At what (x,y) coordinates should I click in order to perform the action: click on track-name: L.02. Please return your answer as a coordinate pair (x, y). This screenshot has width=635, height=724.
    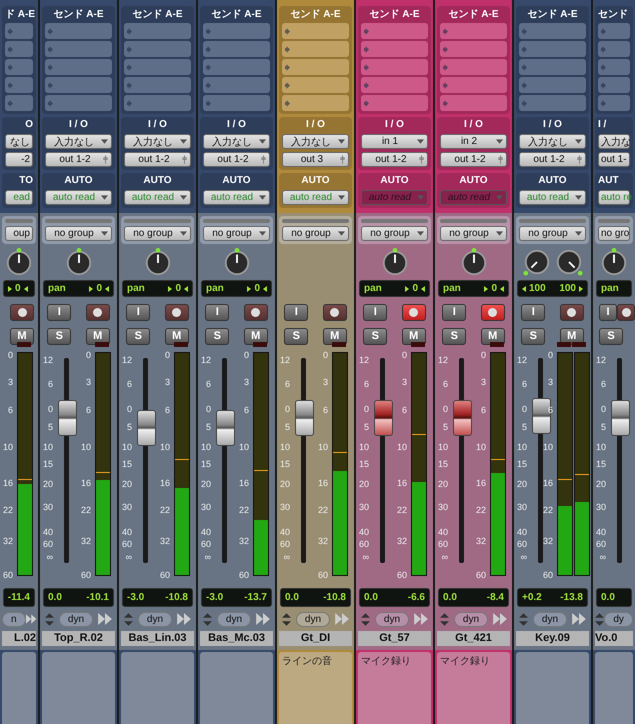
    Looking at the image, I should click on (19, 638).